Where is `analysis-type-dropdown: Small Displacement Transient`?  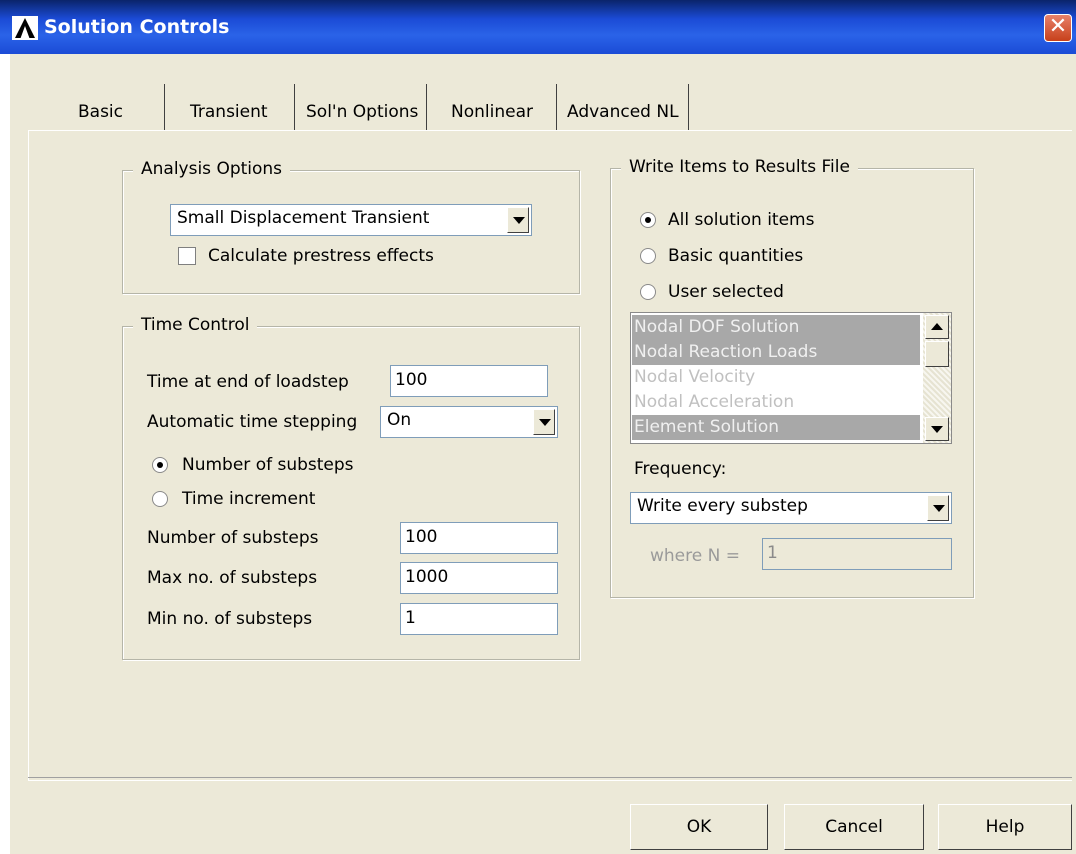
analysis-type-dropdown: Small Displacement Transient is located at coordinates (351, 220).